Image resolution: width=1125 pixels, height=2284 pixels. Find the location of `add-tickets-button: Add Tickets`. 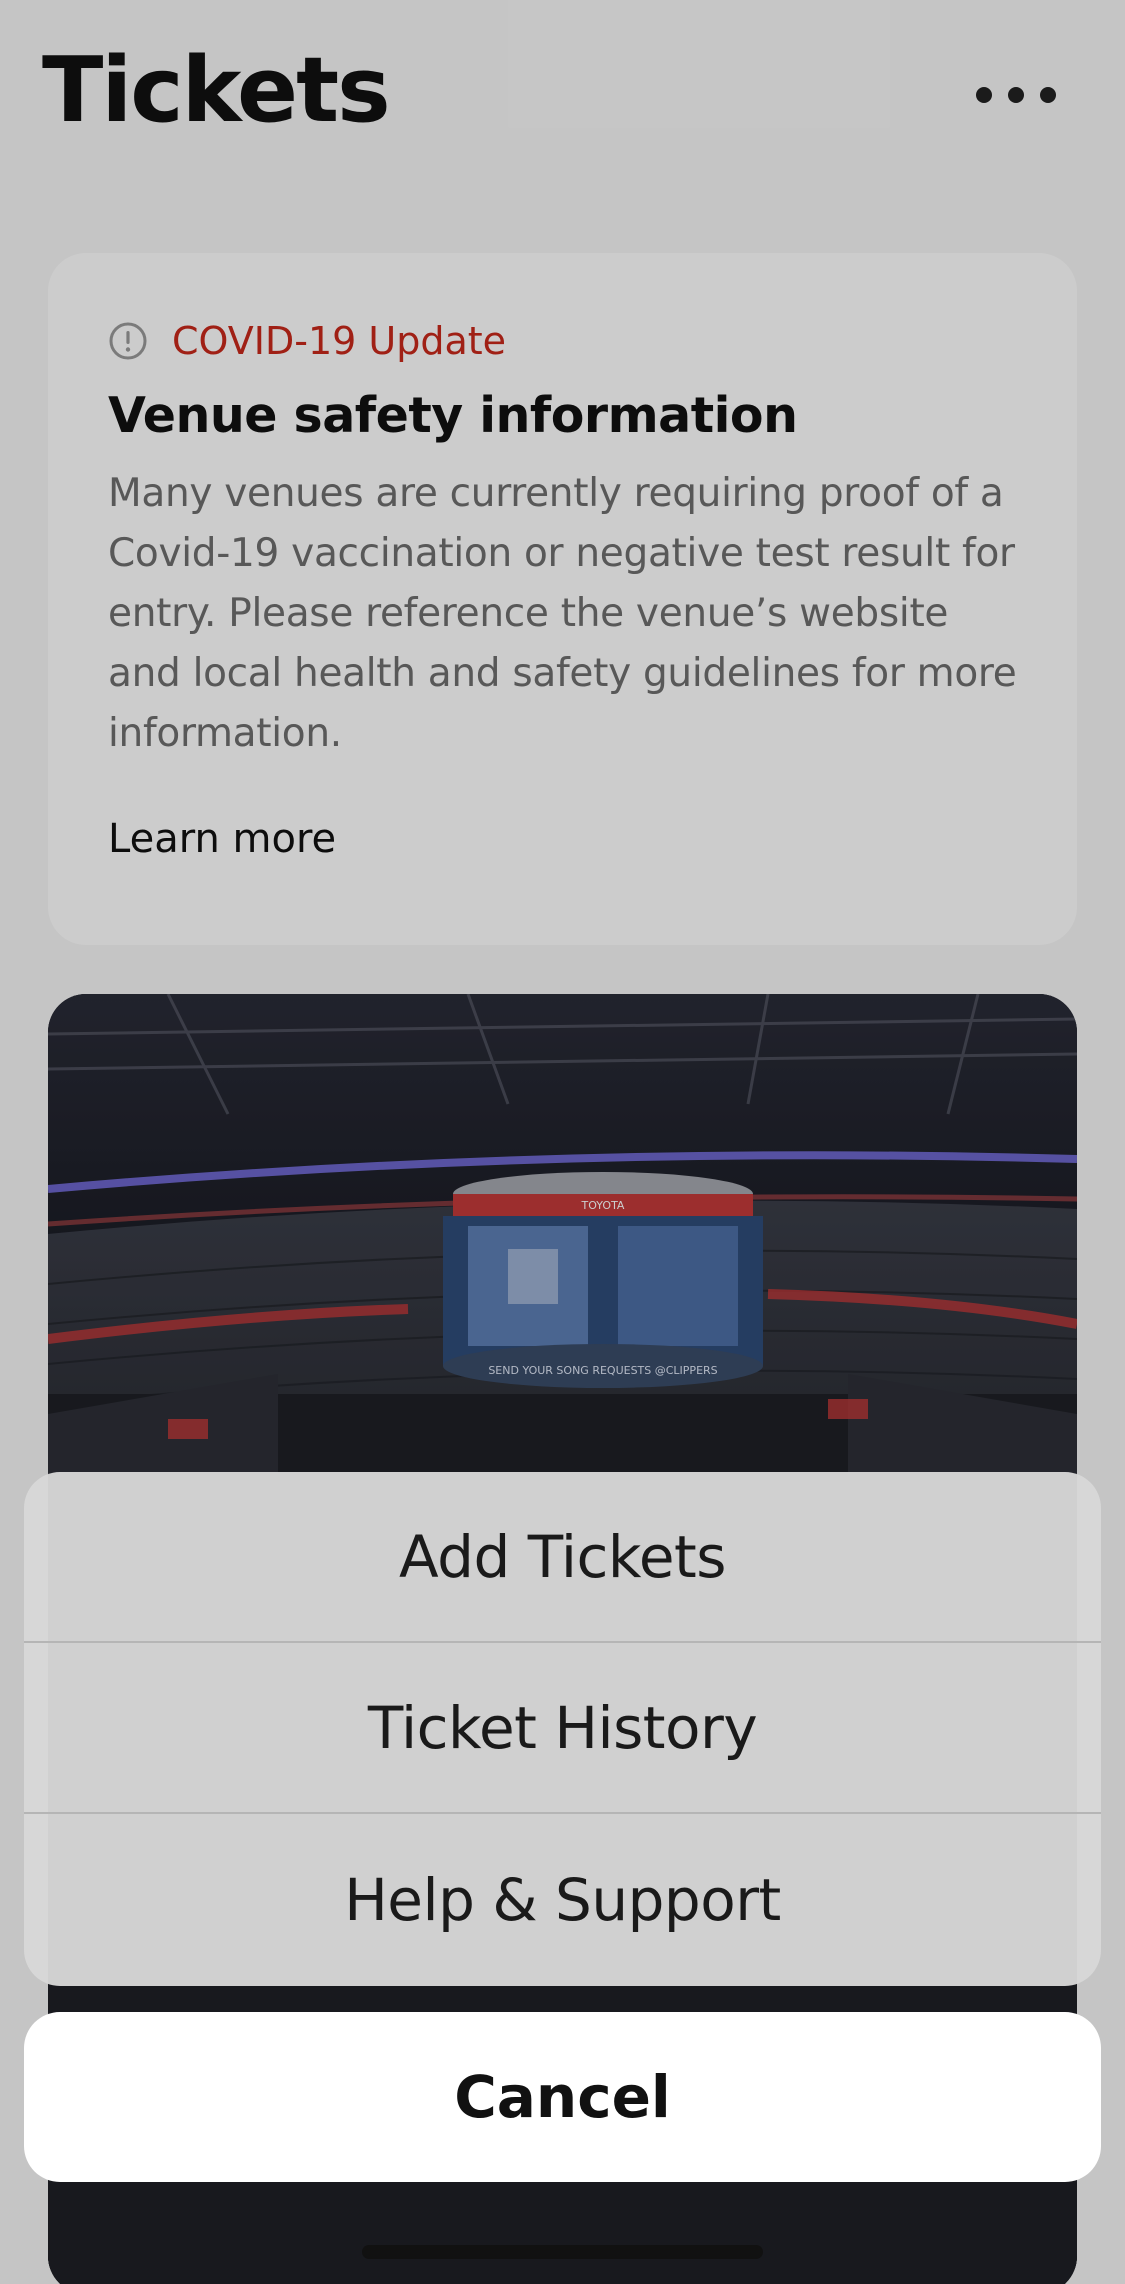

add-tickets-button: Add Tickets is located at coordinates (562, 1557).